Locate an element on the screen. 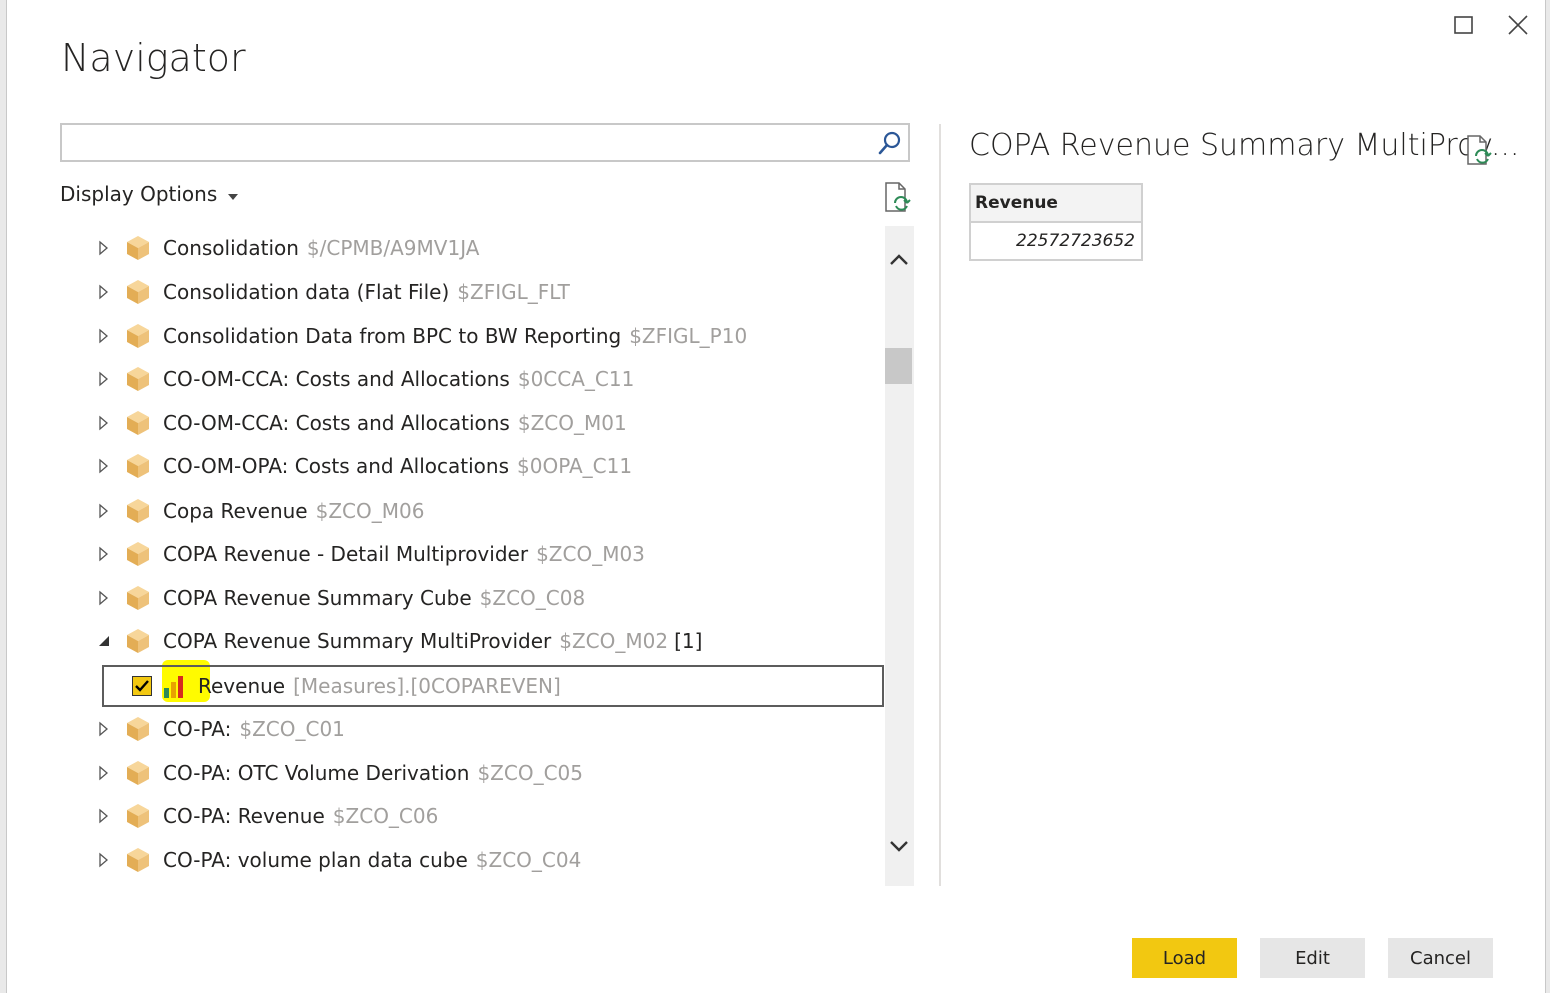 This screenshot has height=993, width=1550. revenue-checkbox is located at coordinates (142, 686).